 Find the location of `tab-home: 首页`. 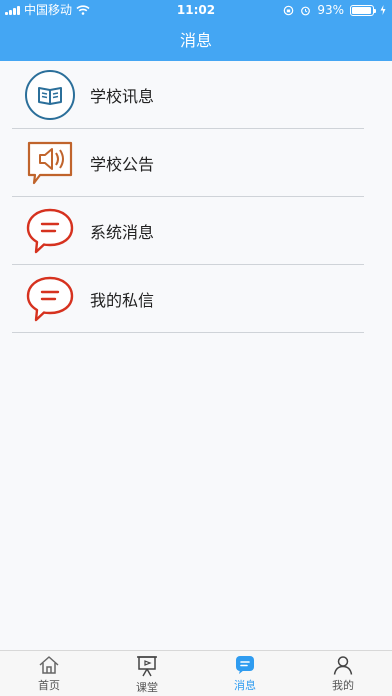

tab-home: 首页 is located at coordinates (49, 673).